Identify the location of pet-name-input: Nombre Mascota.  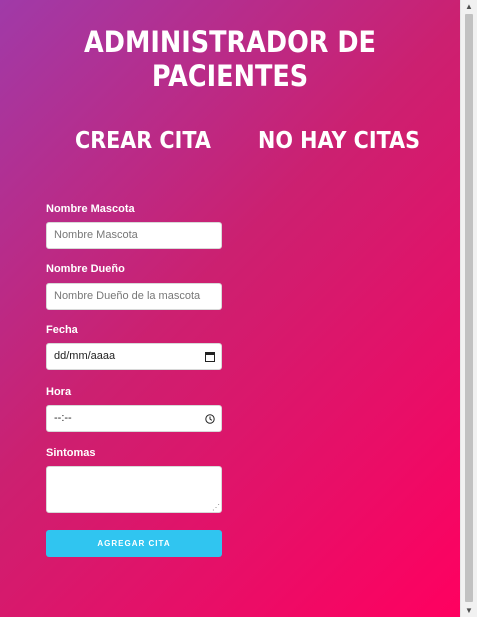
(134, 235).